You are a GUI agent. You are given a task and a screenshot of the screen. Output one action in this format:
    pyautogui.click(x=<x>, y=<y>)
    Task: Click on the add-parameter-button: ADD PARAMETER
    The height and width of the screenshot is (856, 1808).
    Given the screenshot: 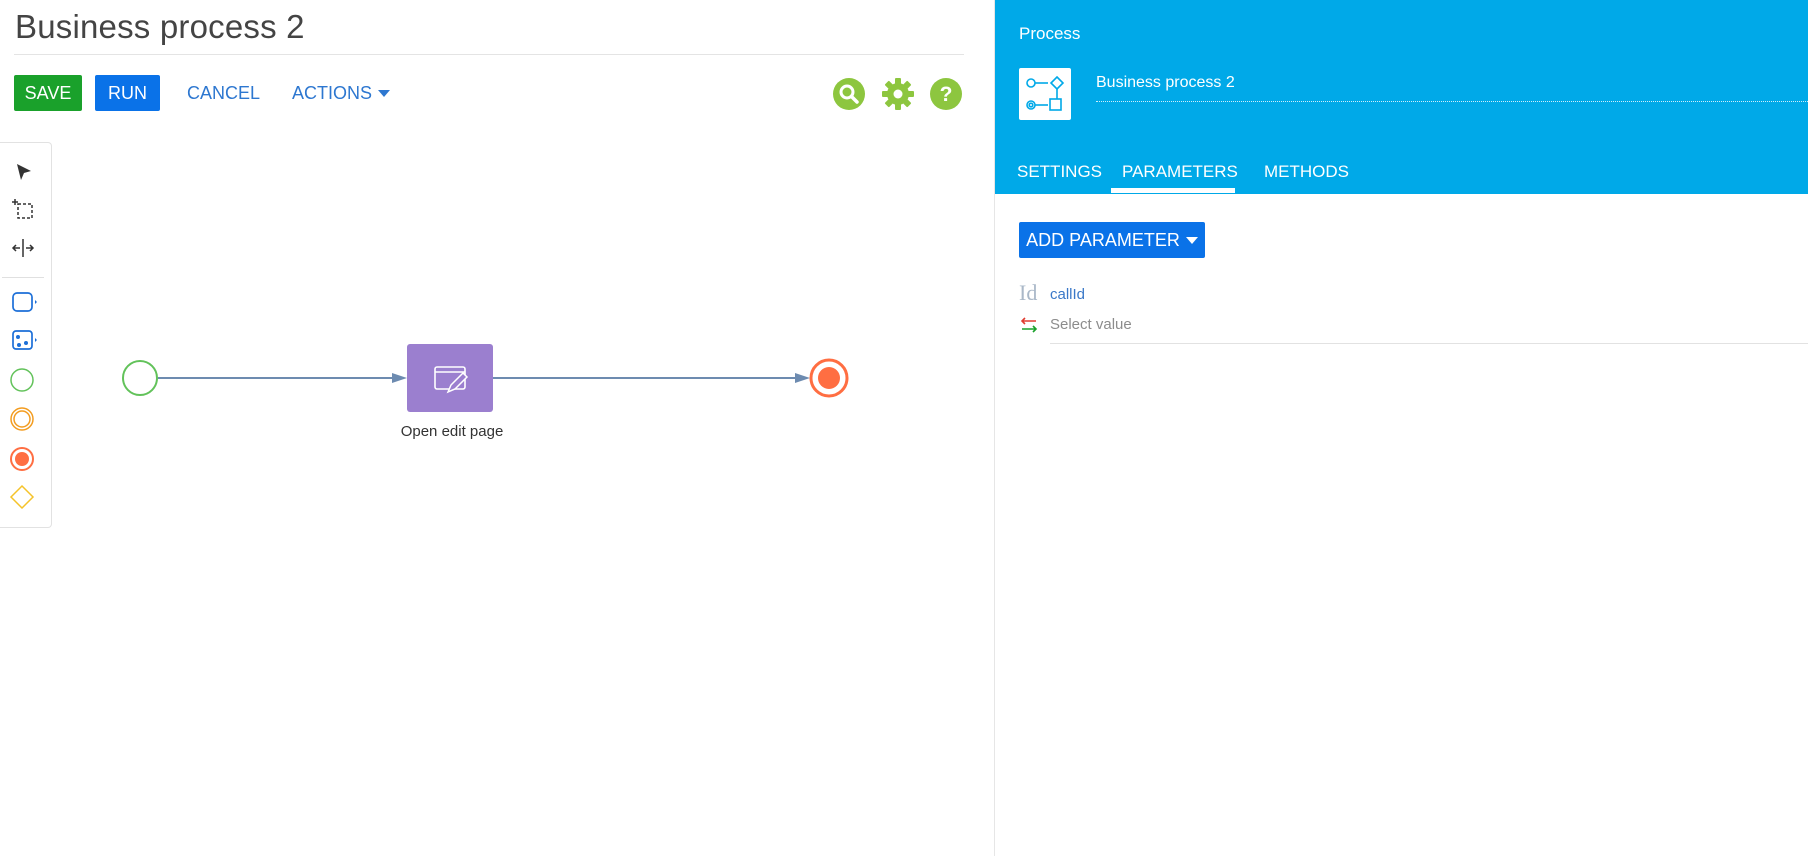 What is the action you would take?
    pyautogui.click(x=1112, y=240)
    